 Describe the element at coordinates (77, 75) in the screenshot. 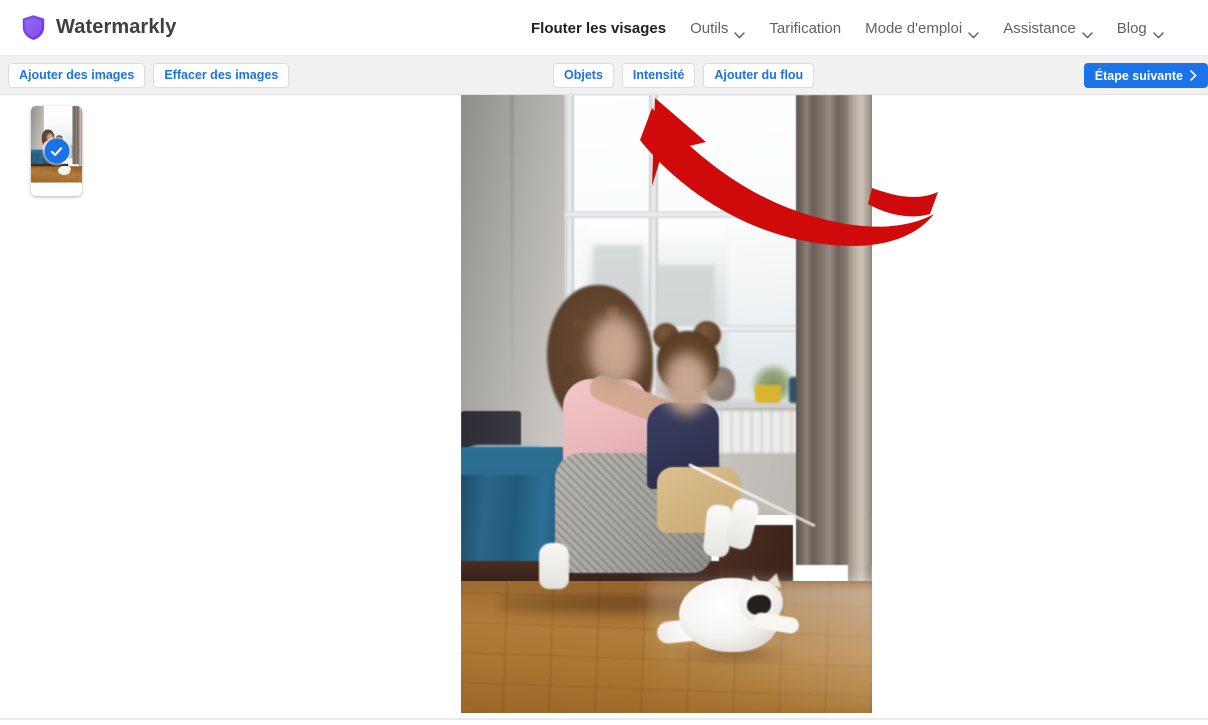

I see `add-images-button: Ajouter des images` at that location.